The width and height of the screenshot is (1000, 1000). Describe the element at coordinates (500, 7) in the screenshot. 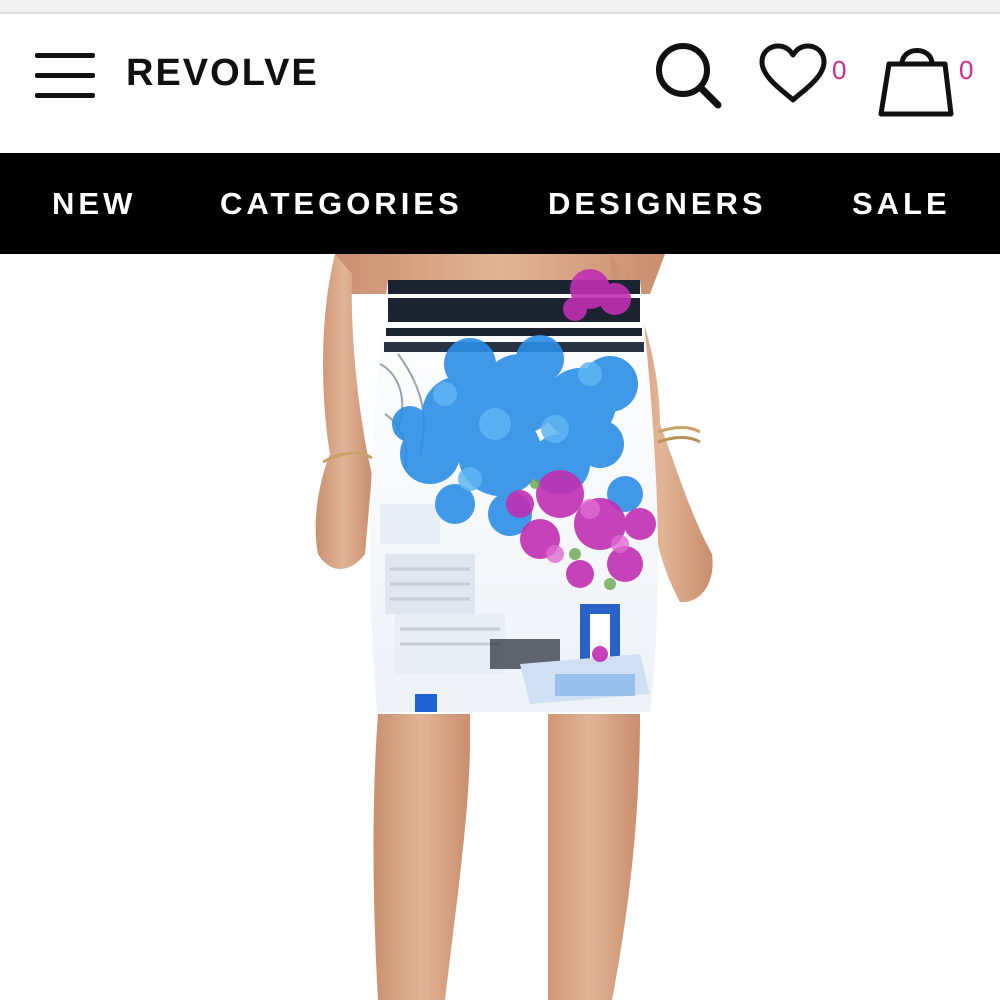

I see `top-status-strip` at that location.